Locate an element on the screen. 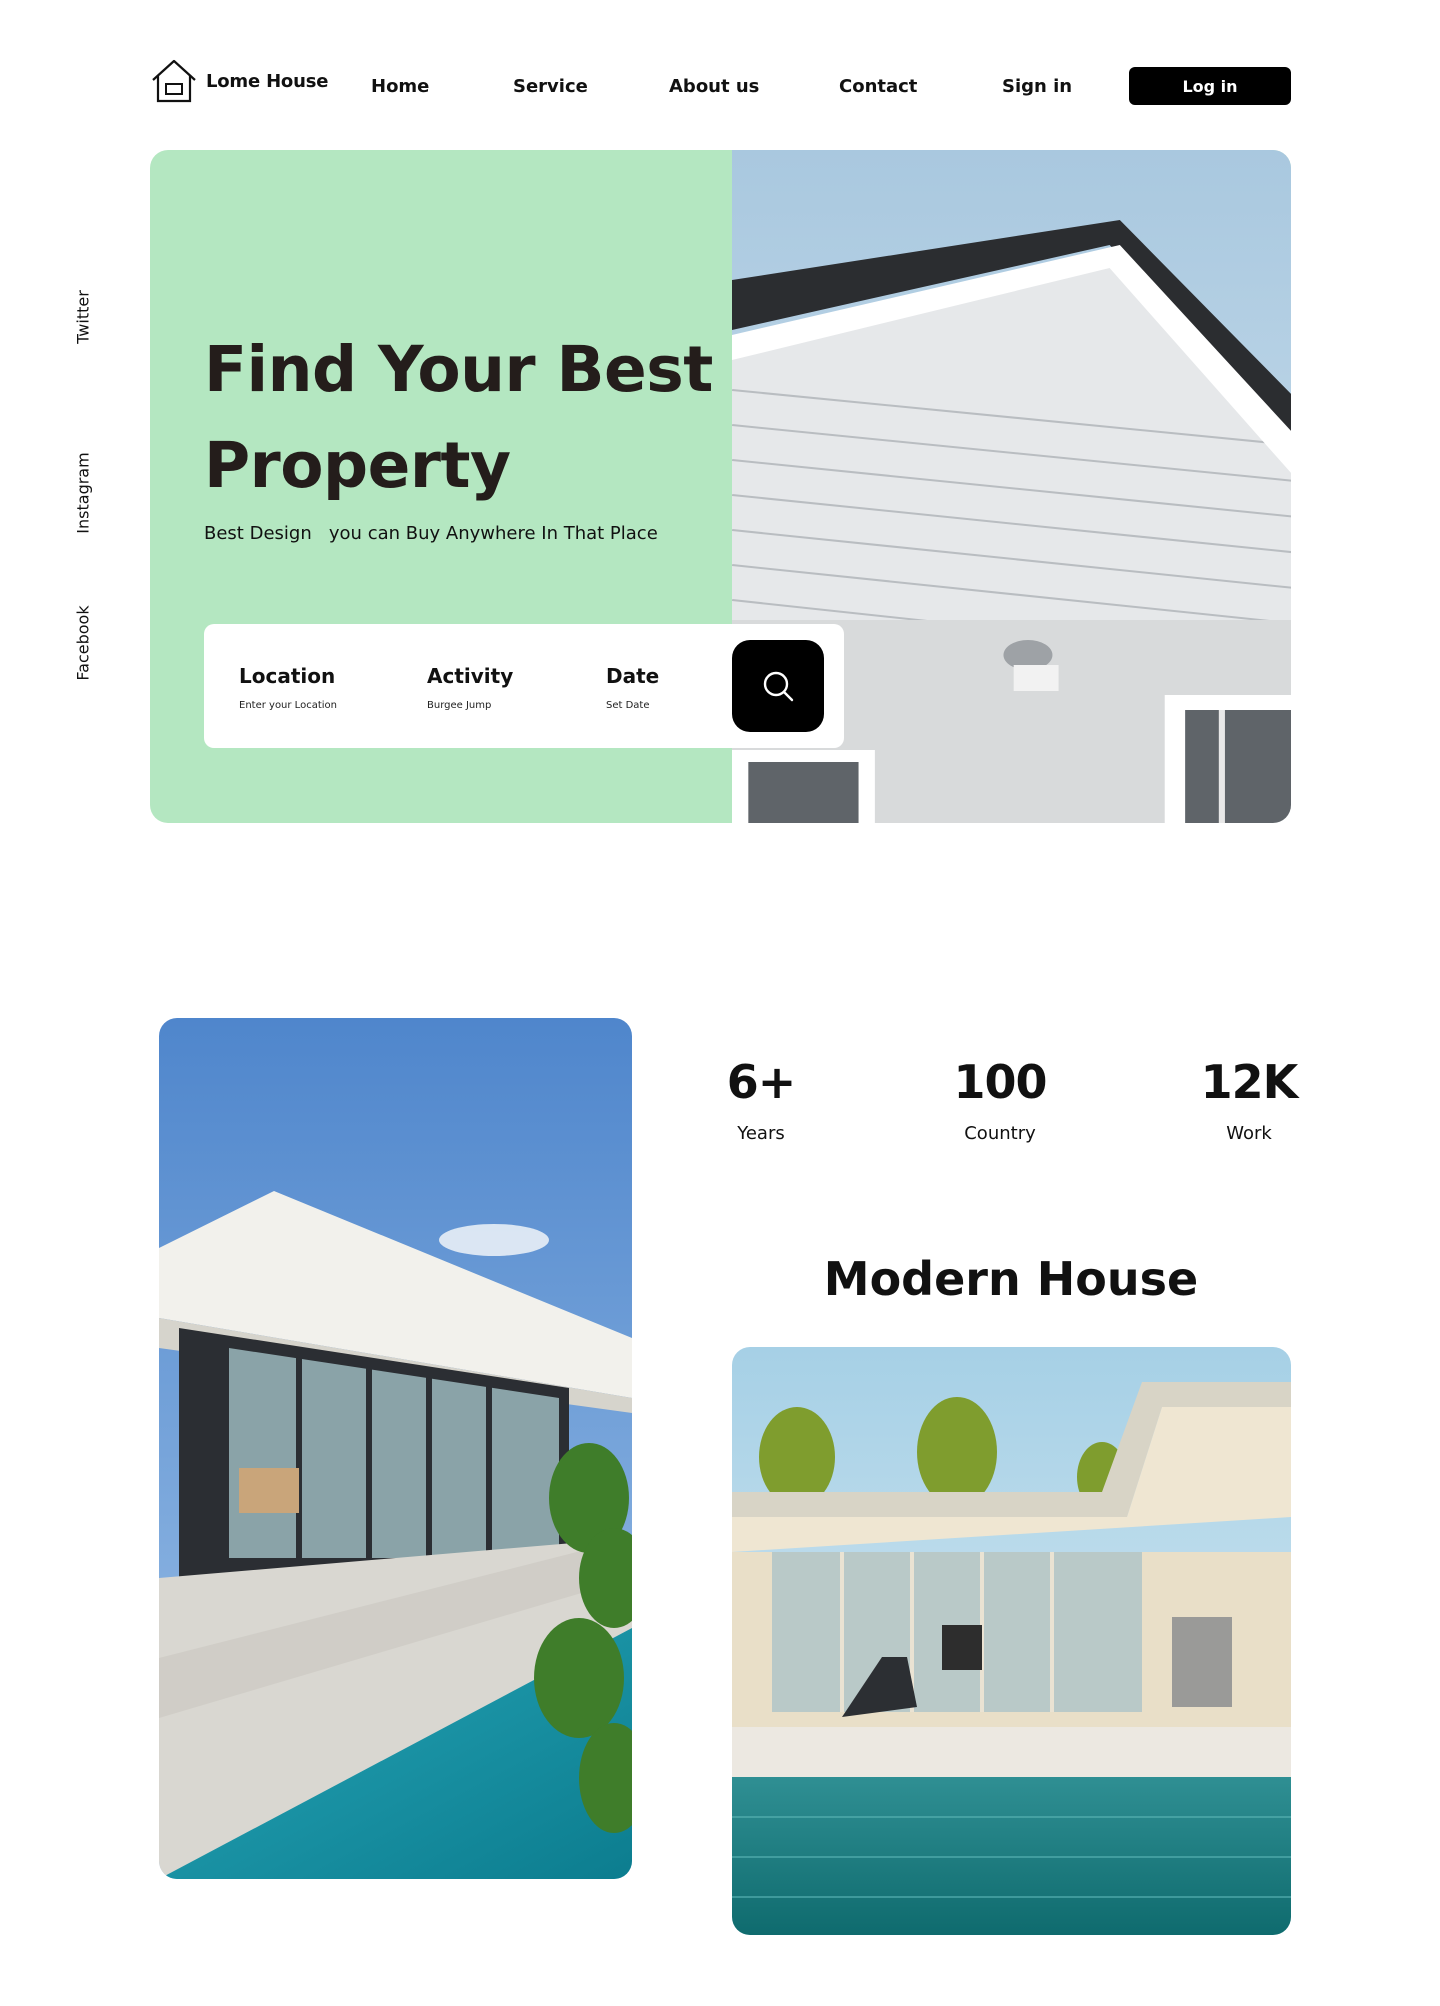 This screenshot has height=2006, width=1440. nav-contact-link: Contact is located at coordinates (878, 86).